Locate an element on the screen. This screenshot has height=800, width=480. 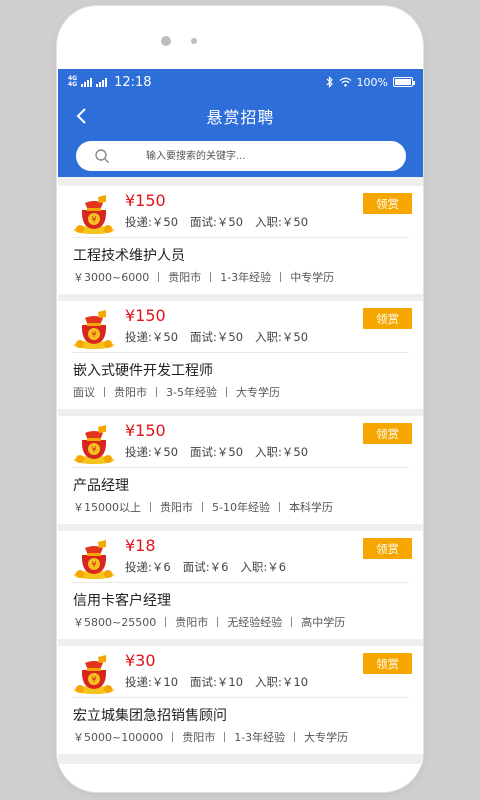
job-meta: ￥5800~25500 贵阳市 无经验经验 高中学历 is located at coordinates (209, 622).